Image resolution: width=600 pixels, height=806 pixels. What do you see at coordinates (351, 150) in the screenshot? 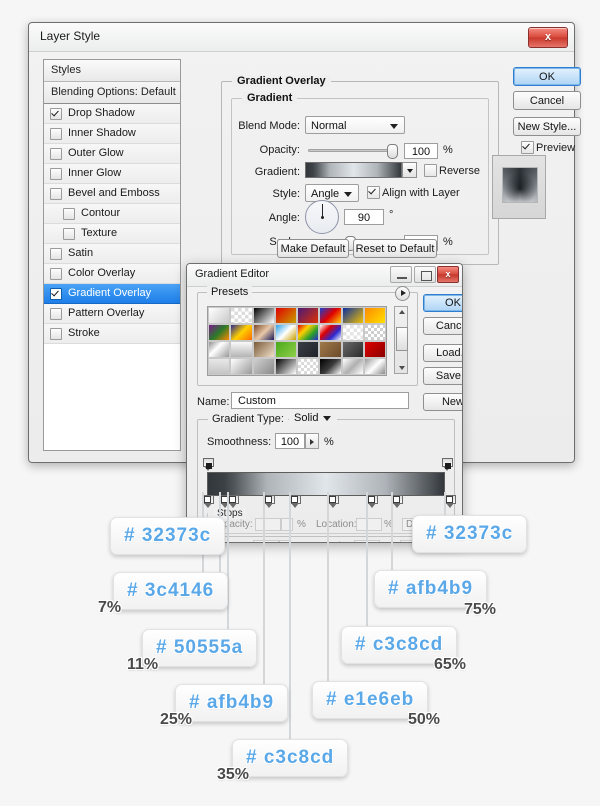
I see `opacity-slider-track` at bounding box center [351, 150].